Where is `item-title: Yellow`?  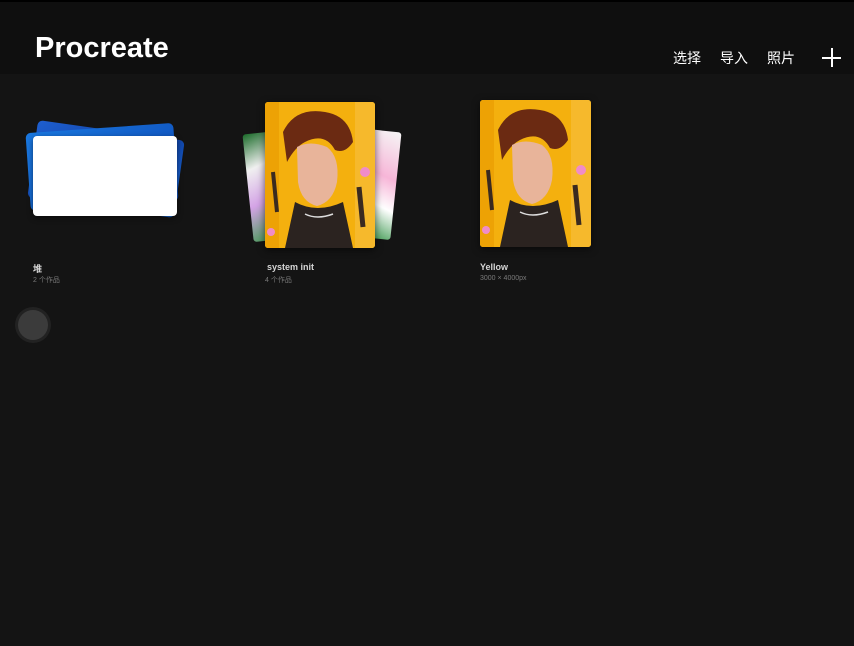 item-title: Yellow is located at coordinates (494, 267).